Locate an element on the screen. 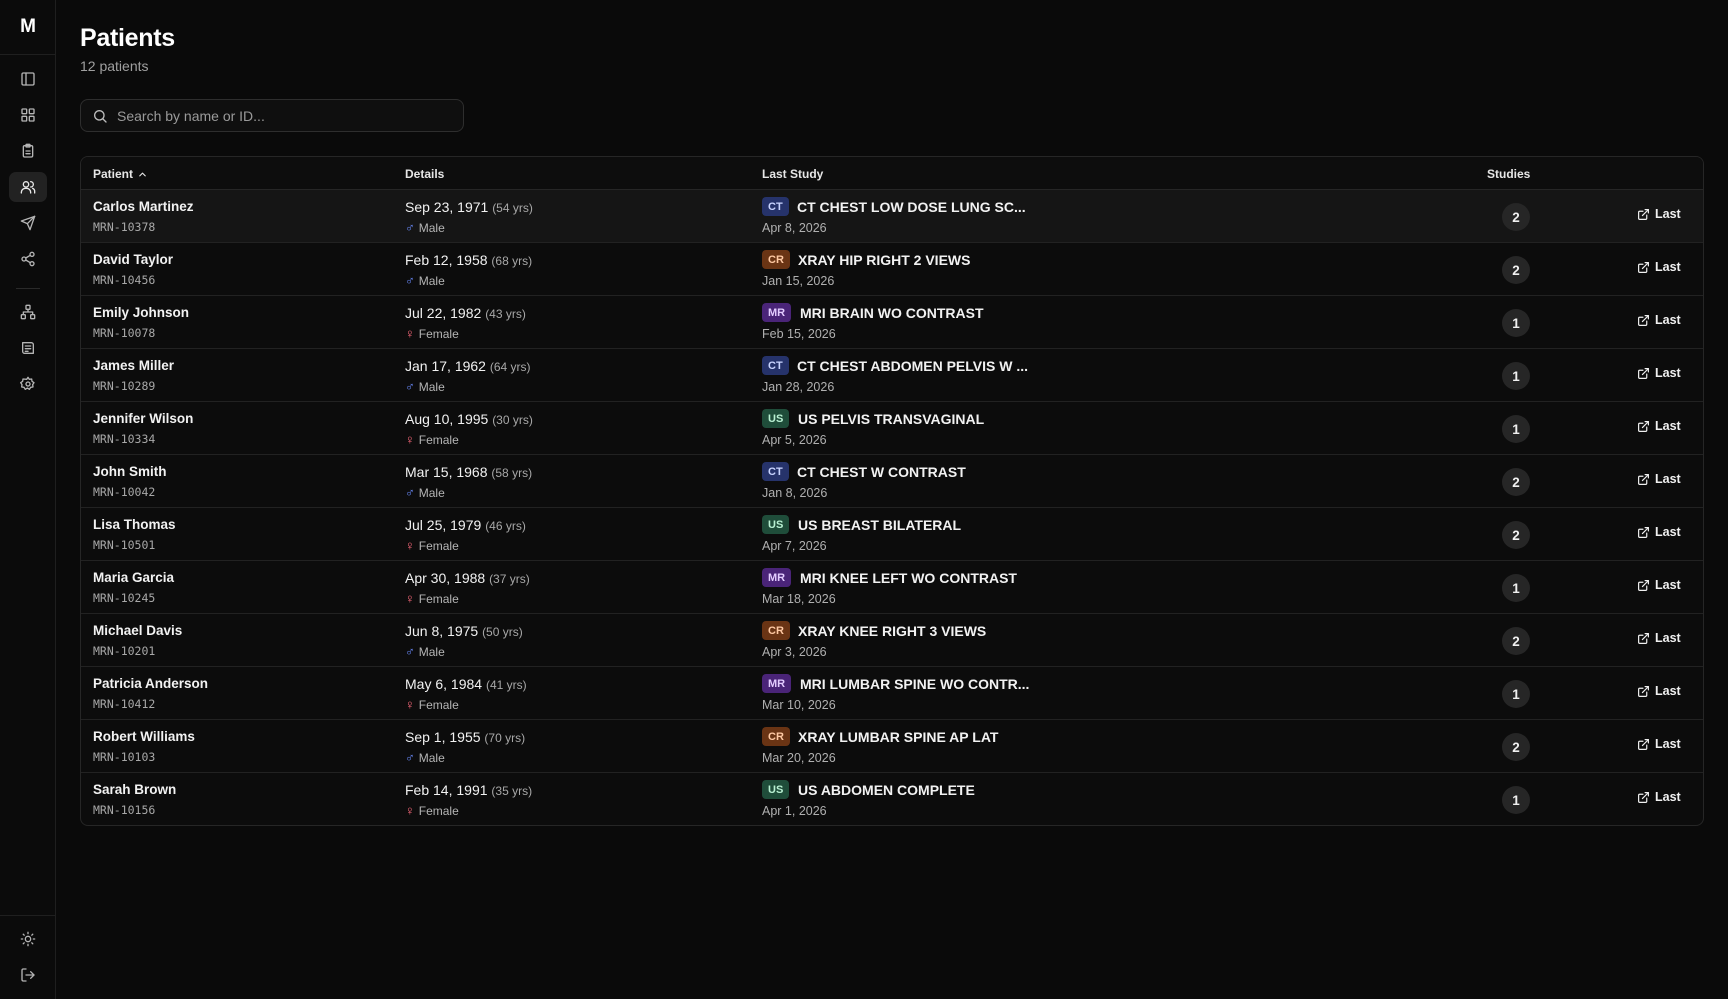 This screenshot has width=1728, height=999. patient-dob: Jul 25, 1979 (46 yrs) is located at coordinates (465, 525).